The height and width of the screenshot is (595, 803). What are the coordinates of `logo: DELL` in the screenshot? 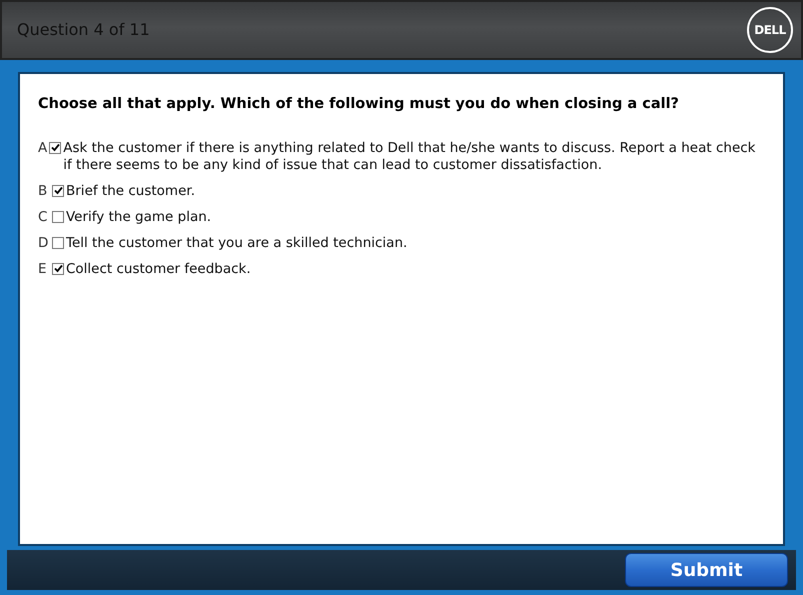 It's located at (770, 30).